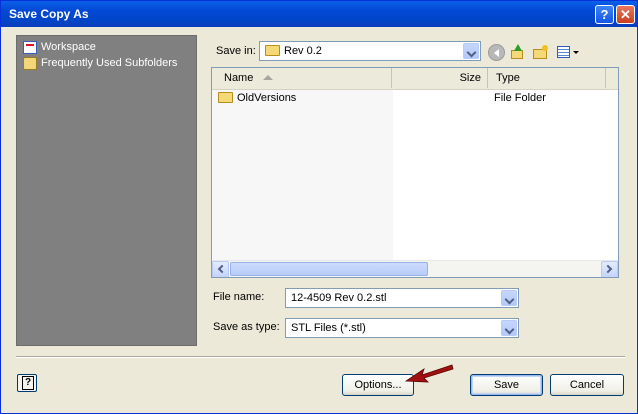 The image size is (638, 414). I want to click on help-icon, so click(27, 383).